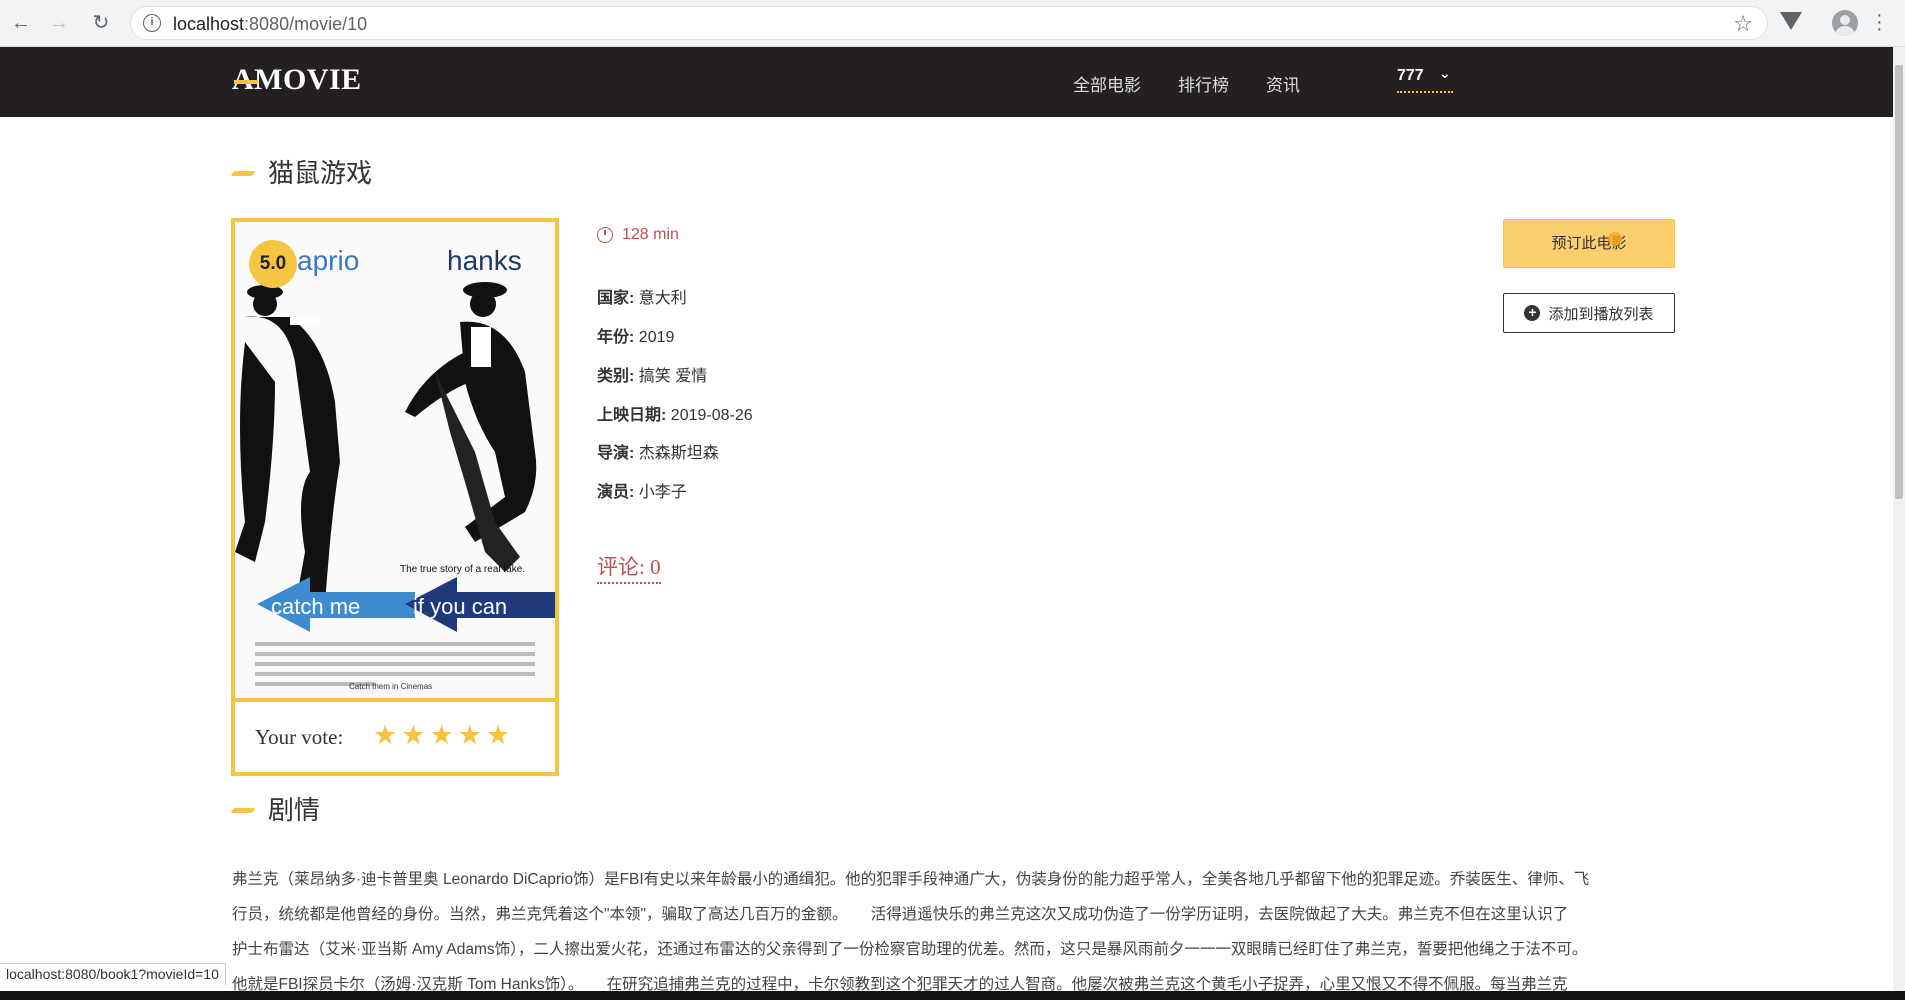 This screenshot has width=1905, height=1002. I want to click on poster-name-right: hanks, so click(484, 260).